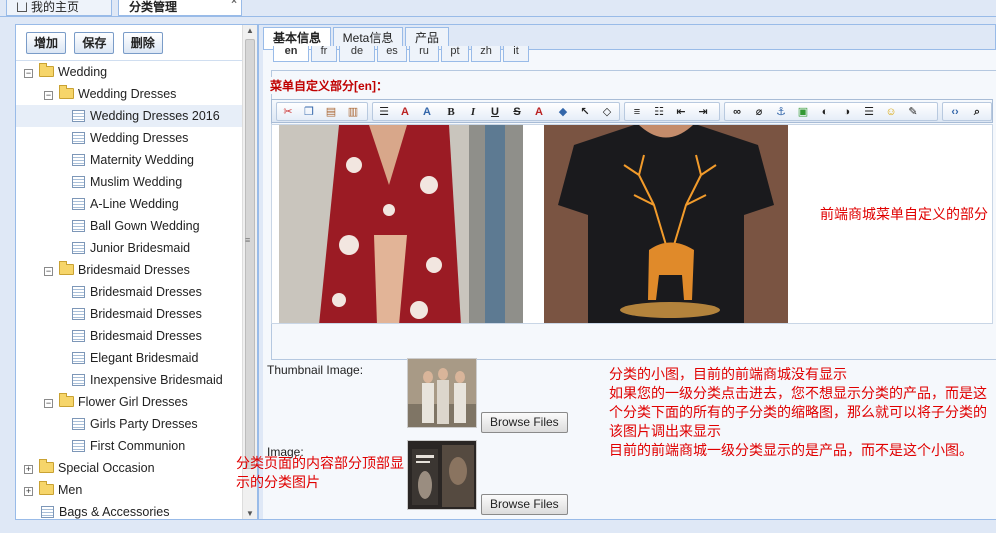 Image resolution: width=996 pixels, height=533 pixels. Describe the element at coordinates (129, 358) in the screenshot. I see `tree-node: Elegant Bridesmaid` at that location.